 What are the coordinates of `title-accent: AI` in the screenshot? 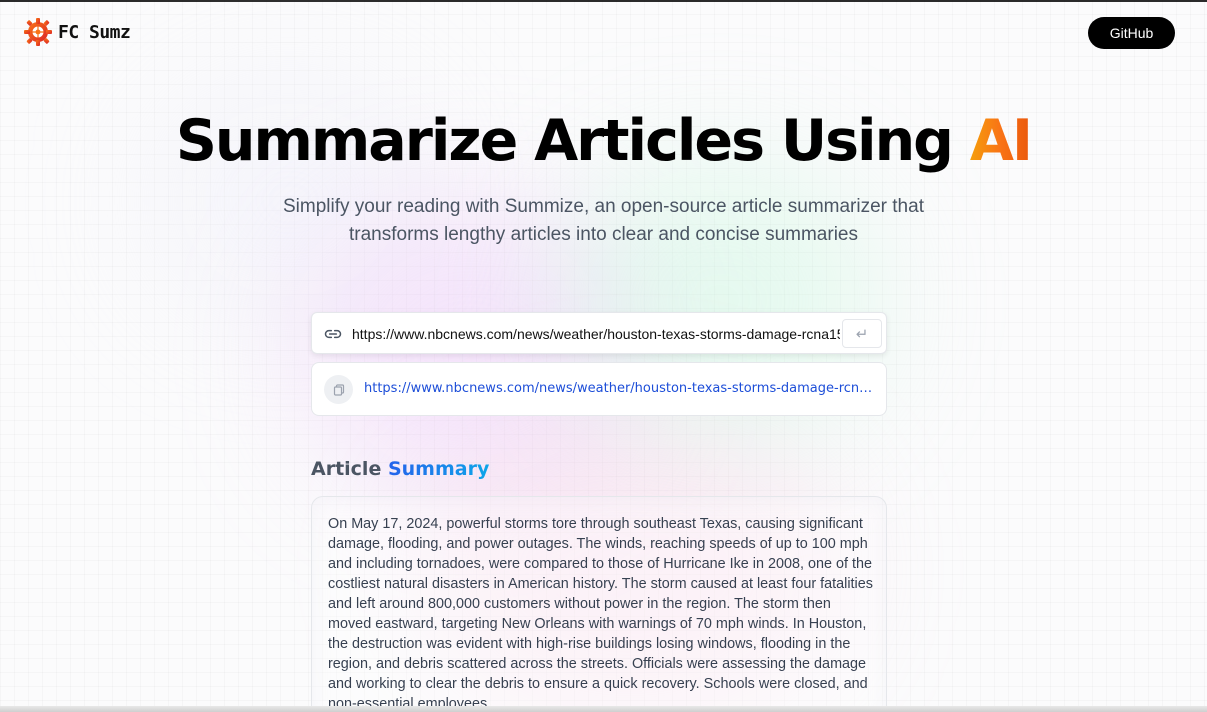 It's located at (1001, 141).